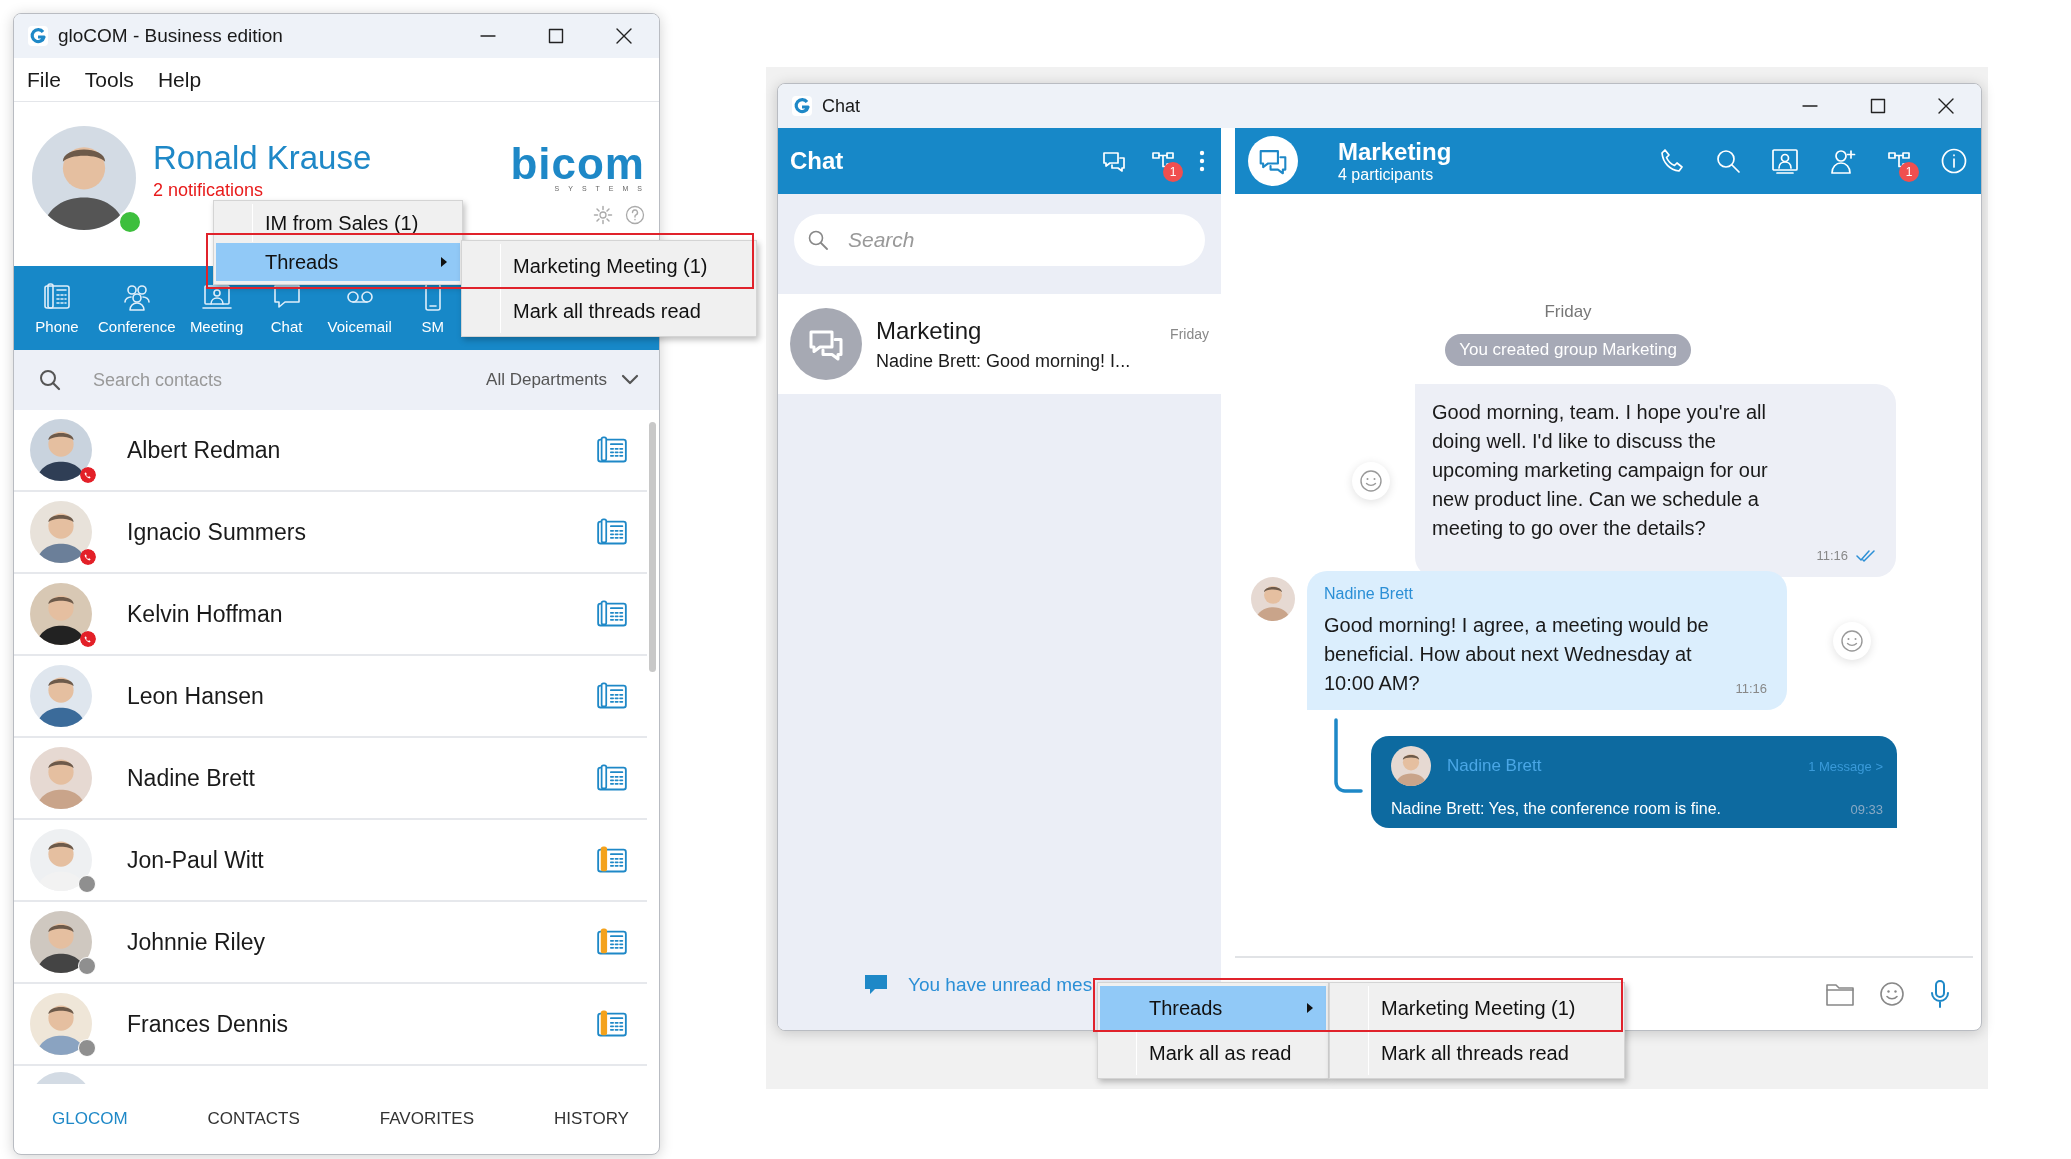  I want to click on message-time: 09:33, so click(1866, 809).